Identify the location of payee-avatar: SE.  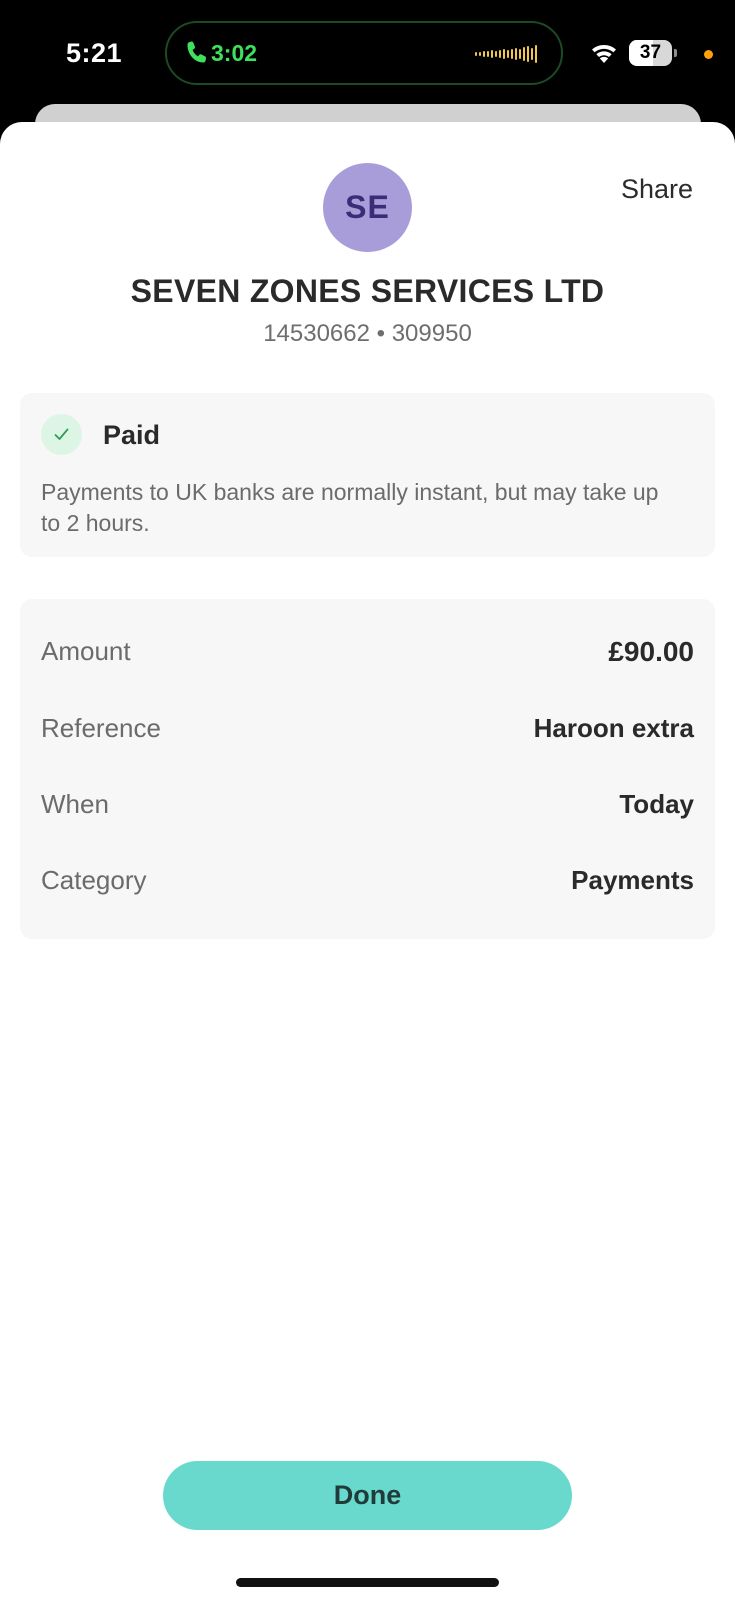
(367, 207).